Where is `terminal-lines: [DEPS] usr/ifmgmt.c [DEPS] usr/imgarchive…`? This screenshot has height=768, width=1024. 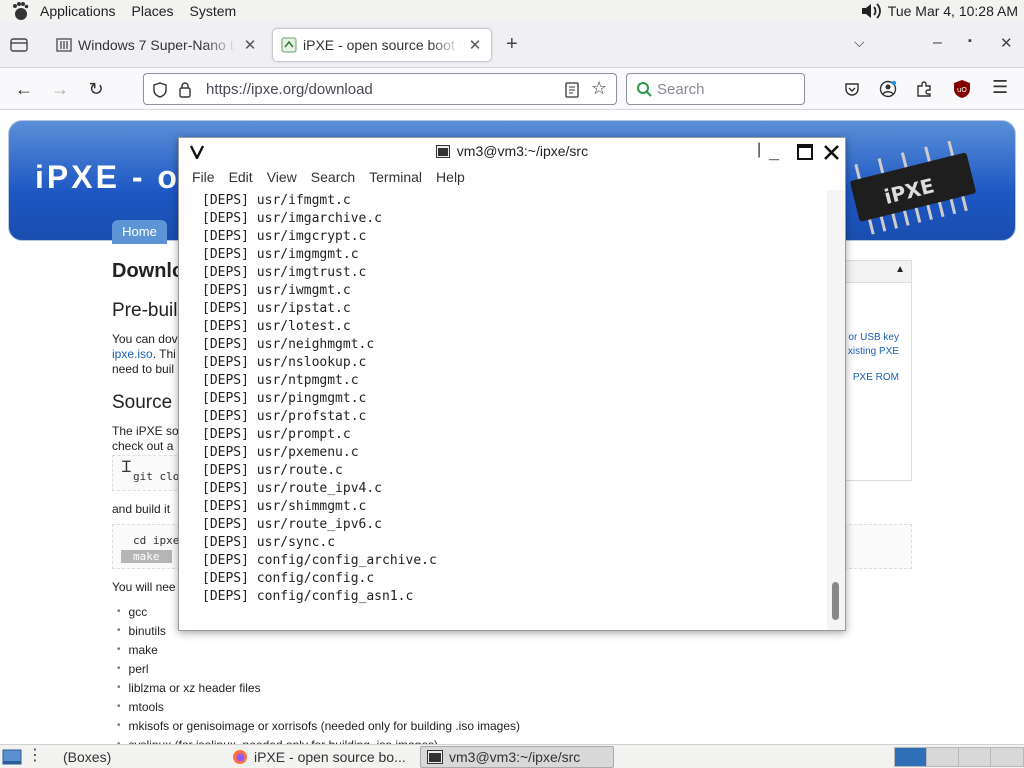 terminal-lines: [DEPS] usr/ifmgmt.c [DEPS] usr/imgarchive… is located at coordinates (319, 399).